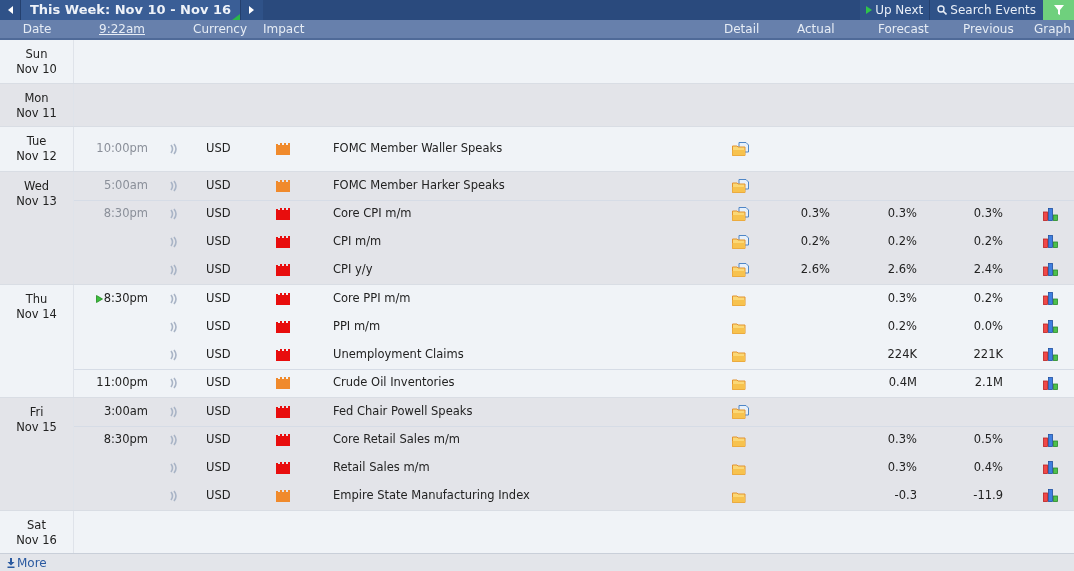  Describe the element at coordinates (236, 16) in the screenshot. I see `corner-marker-icon` at that location.